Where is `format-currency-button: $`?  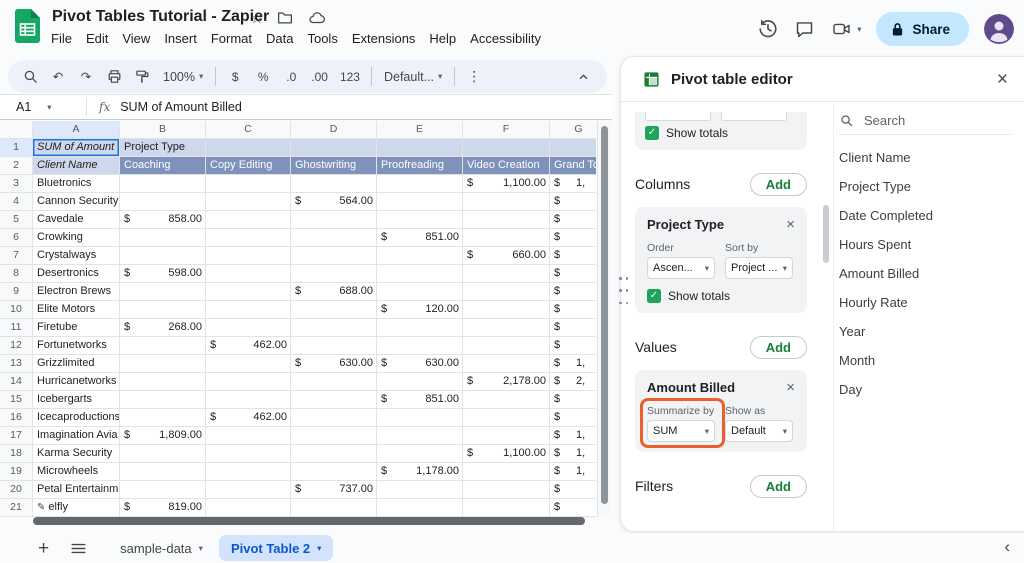
format-currency-button: $ is located at coordinates (235, 77).